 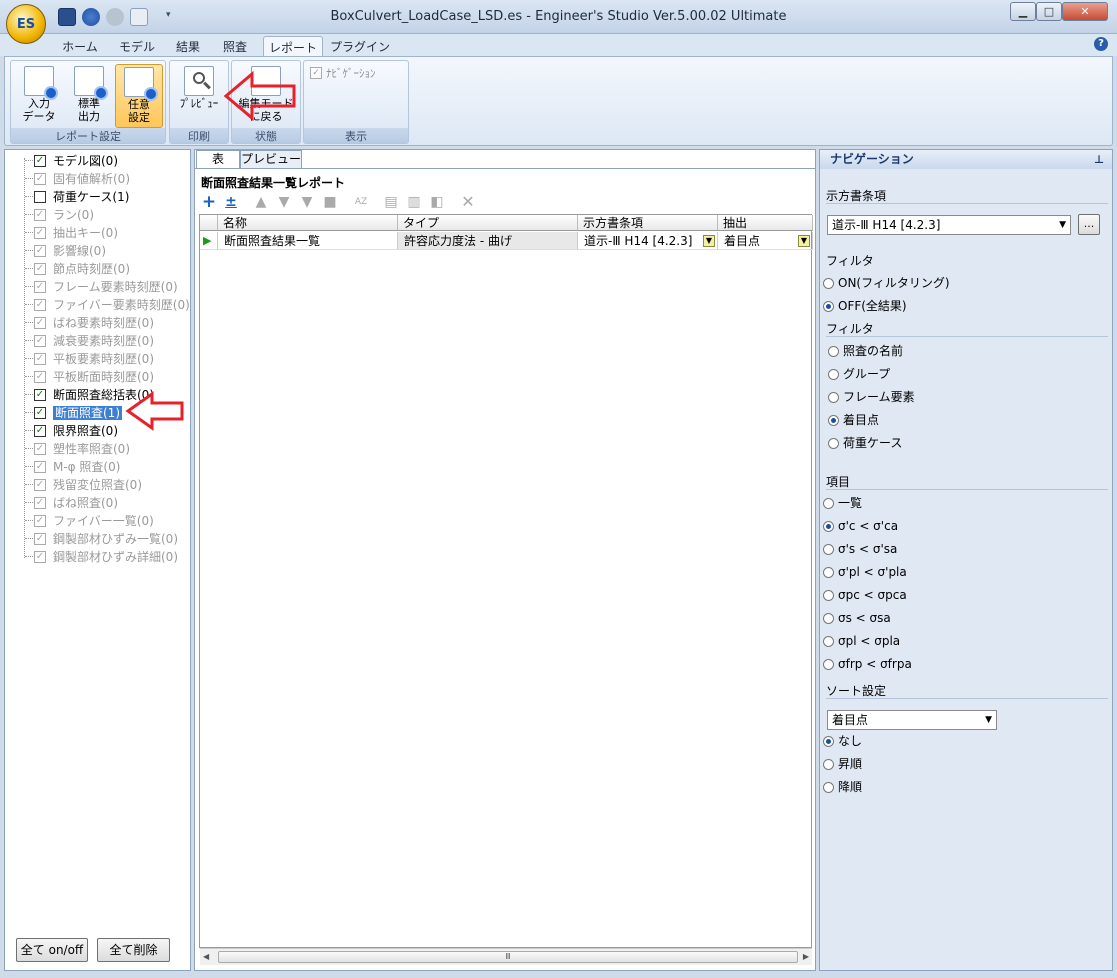 I want to click on sort-order-radio: 降順, so click(x=964, y=787).